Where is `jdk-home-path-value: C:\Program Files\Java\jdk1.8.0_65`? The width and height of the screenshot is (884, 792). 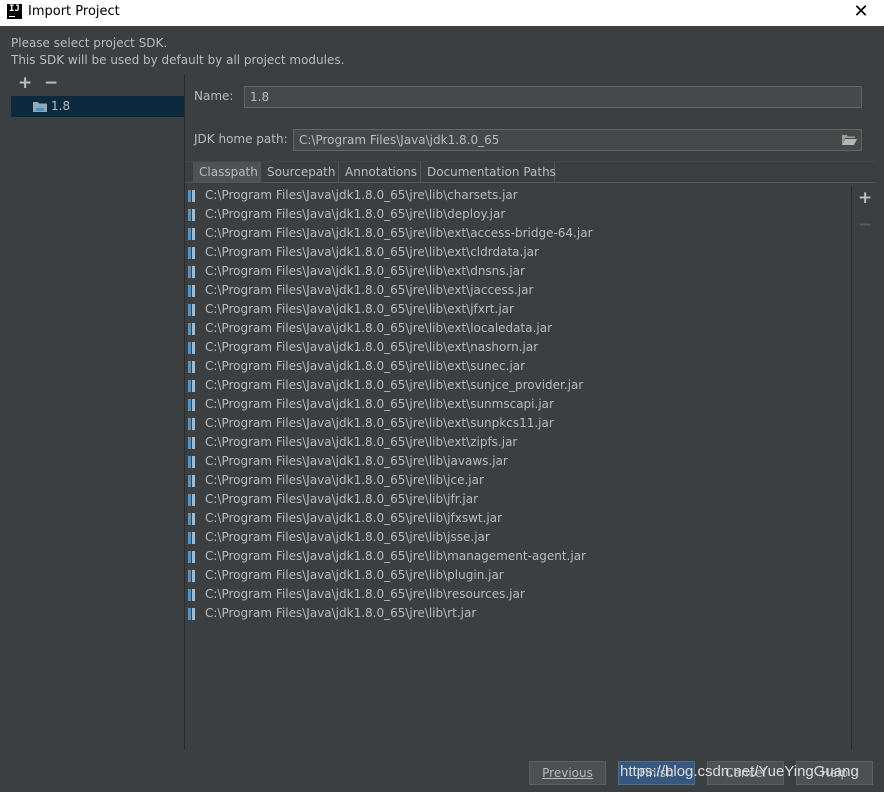
jdk-home-path-value: C:\Program Files\Java\jdk1.8.0_65 is located at coordinates (399, 140).